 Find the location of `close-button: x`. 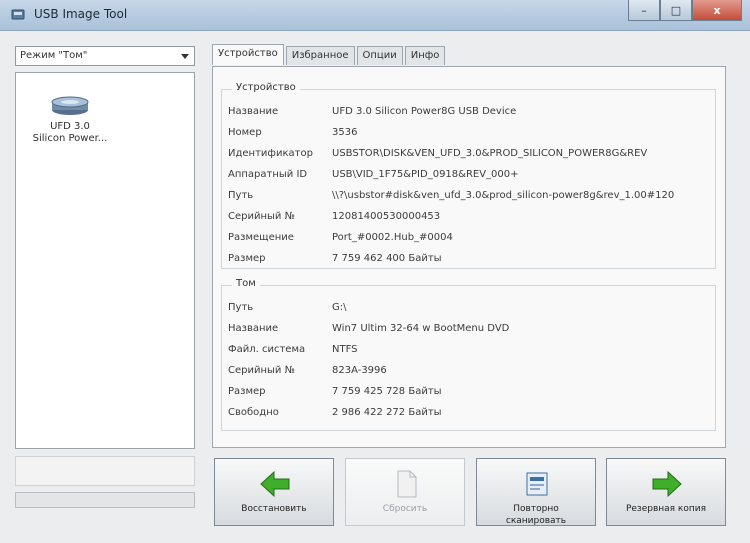

close-button: x is located at coordinates (717, 10).